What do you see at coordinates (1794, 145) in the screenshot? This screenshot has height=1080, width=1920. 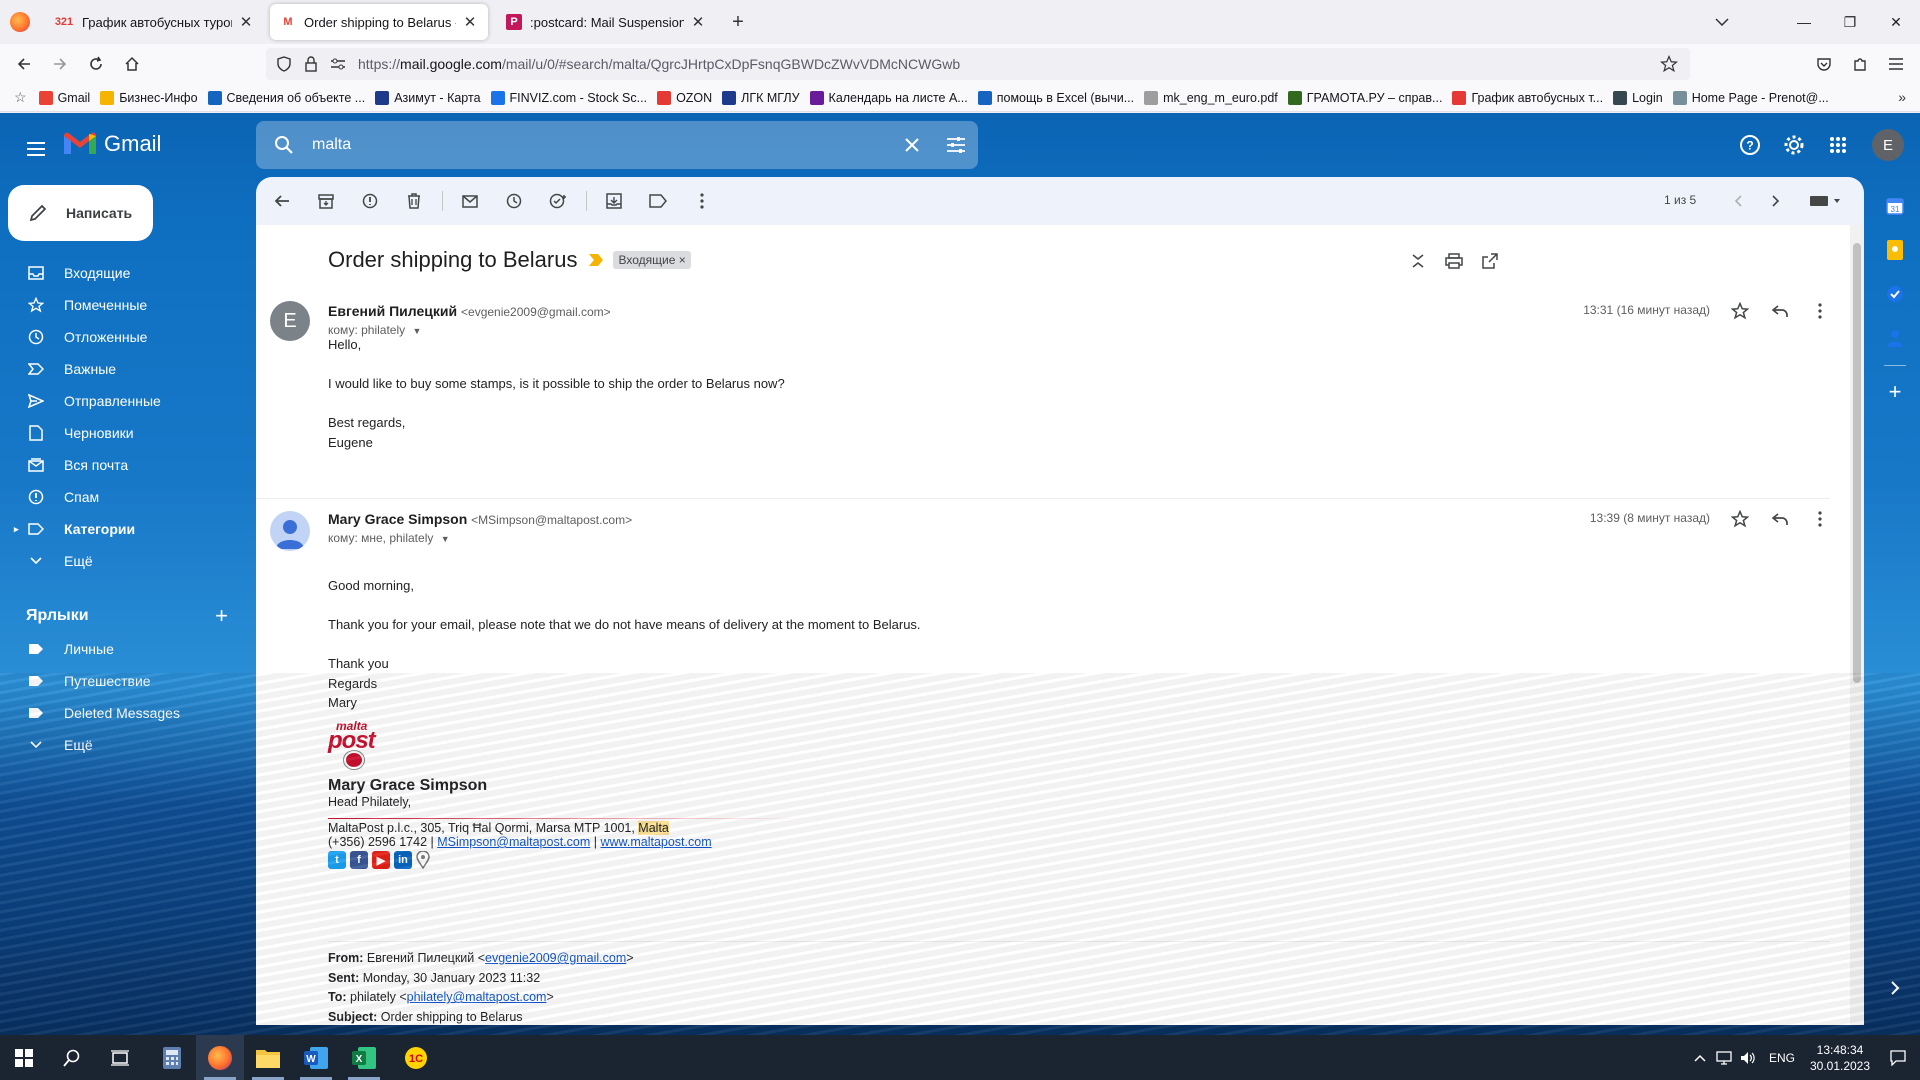 I see `settings-gear-icon` at bounding box center [1794, 145].